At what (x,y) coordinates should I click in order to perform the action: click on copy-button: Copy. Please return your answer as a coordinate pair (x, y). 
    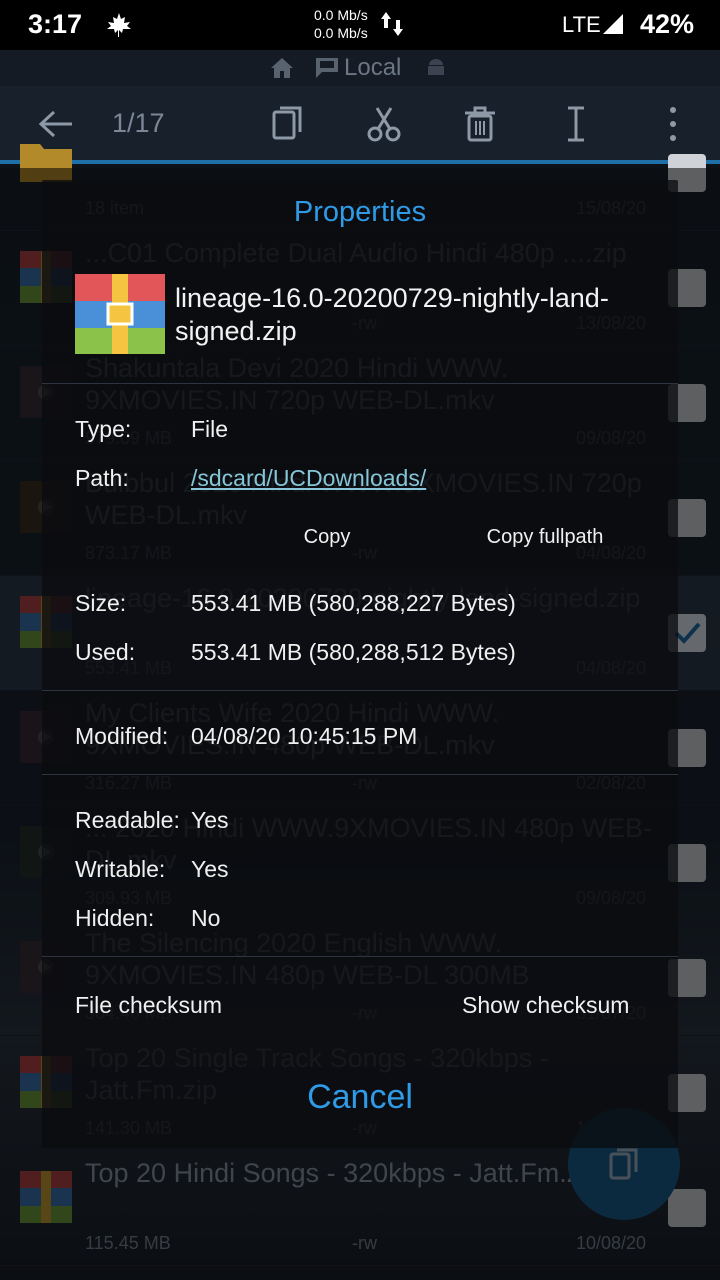
    Looking at the image, I should click on (327, 543).